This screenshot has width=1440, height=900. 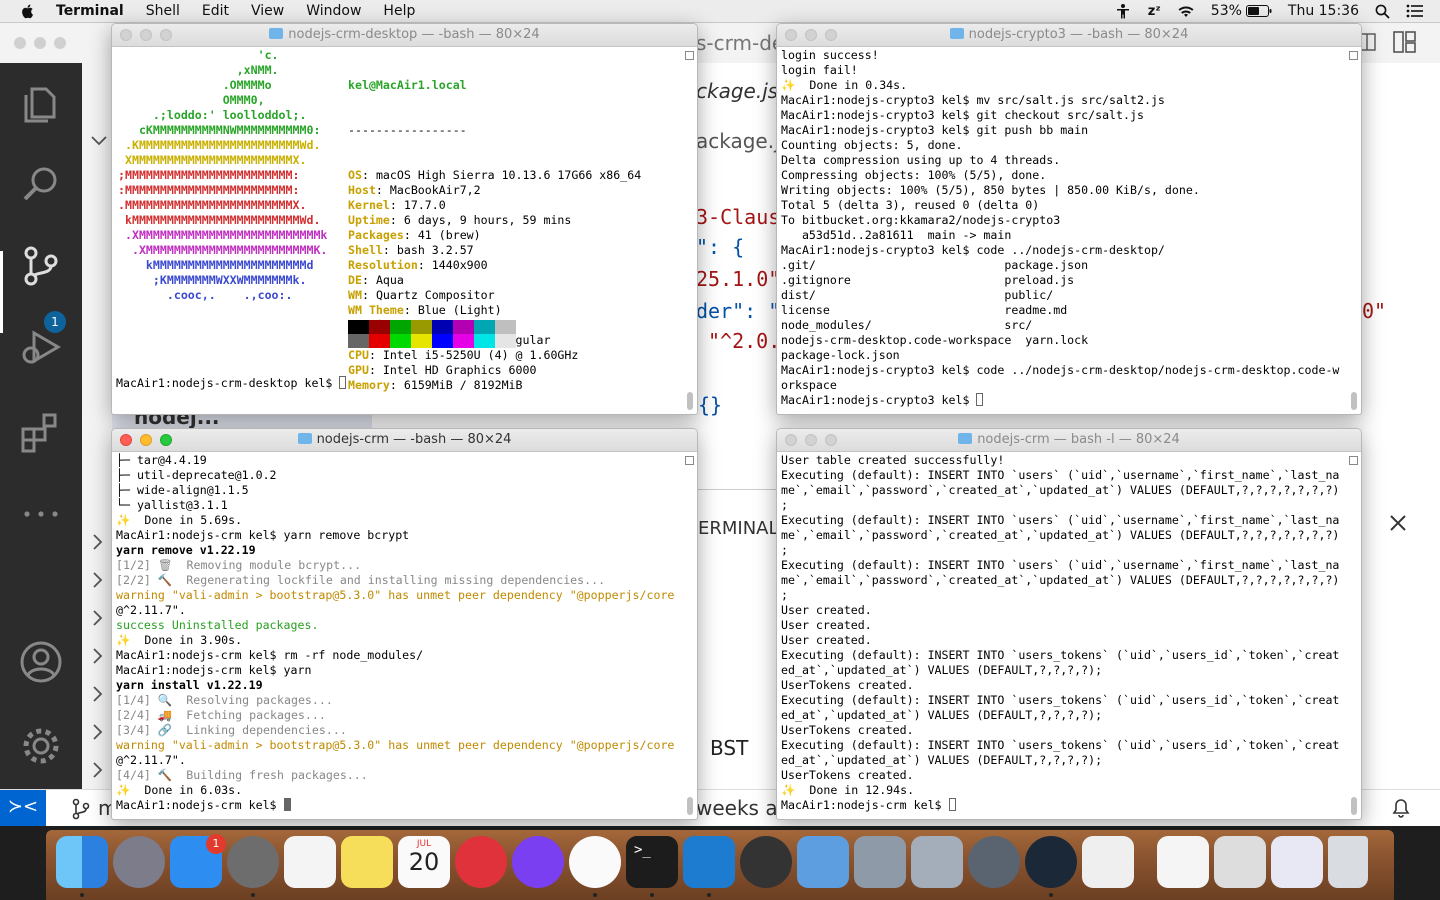 I want to click on menu-shell: Shell, so click(x=163, y=11).